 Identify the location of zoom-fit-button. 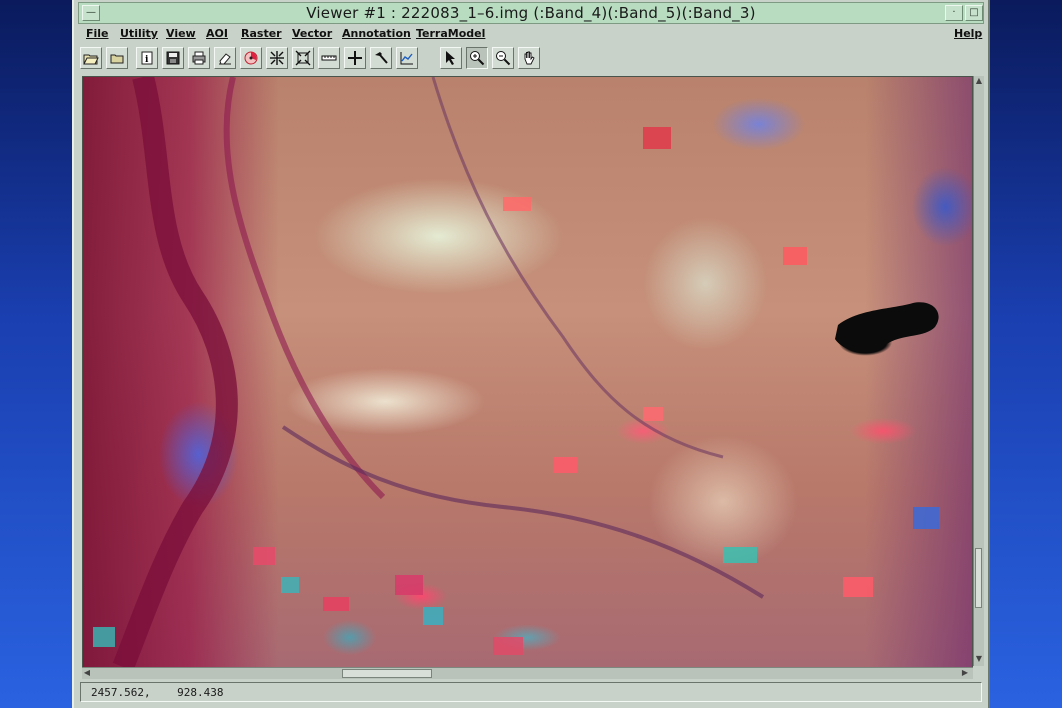
(277, 58).